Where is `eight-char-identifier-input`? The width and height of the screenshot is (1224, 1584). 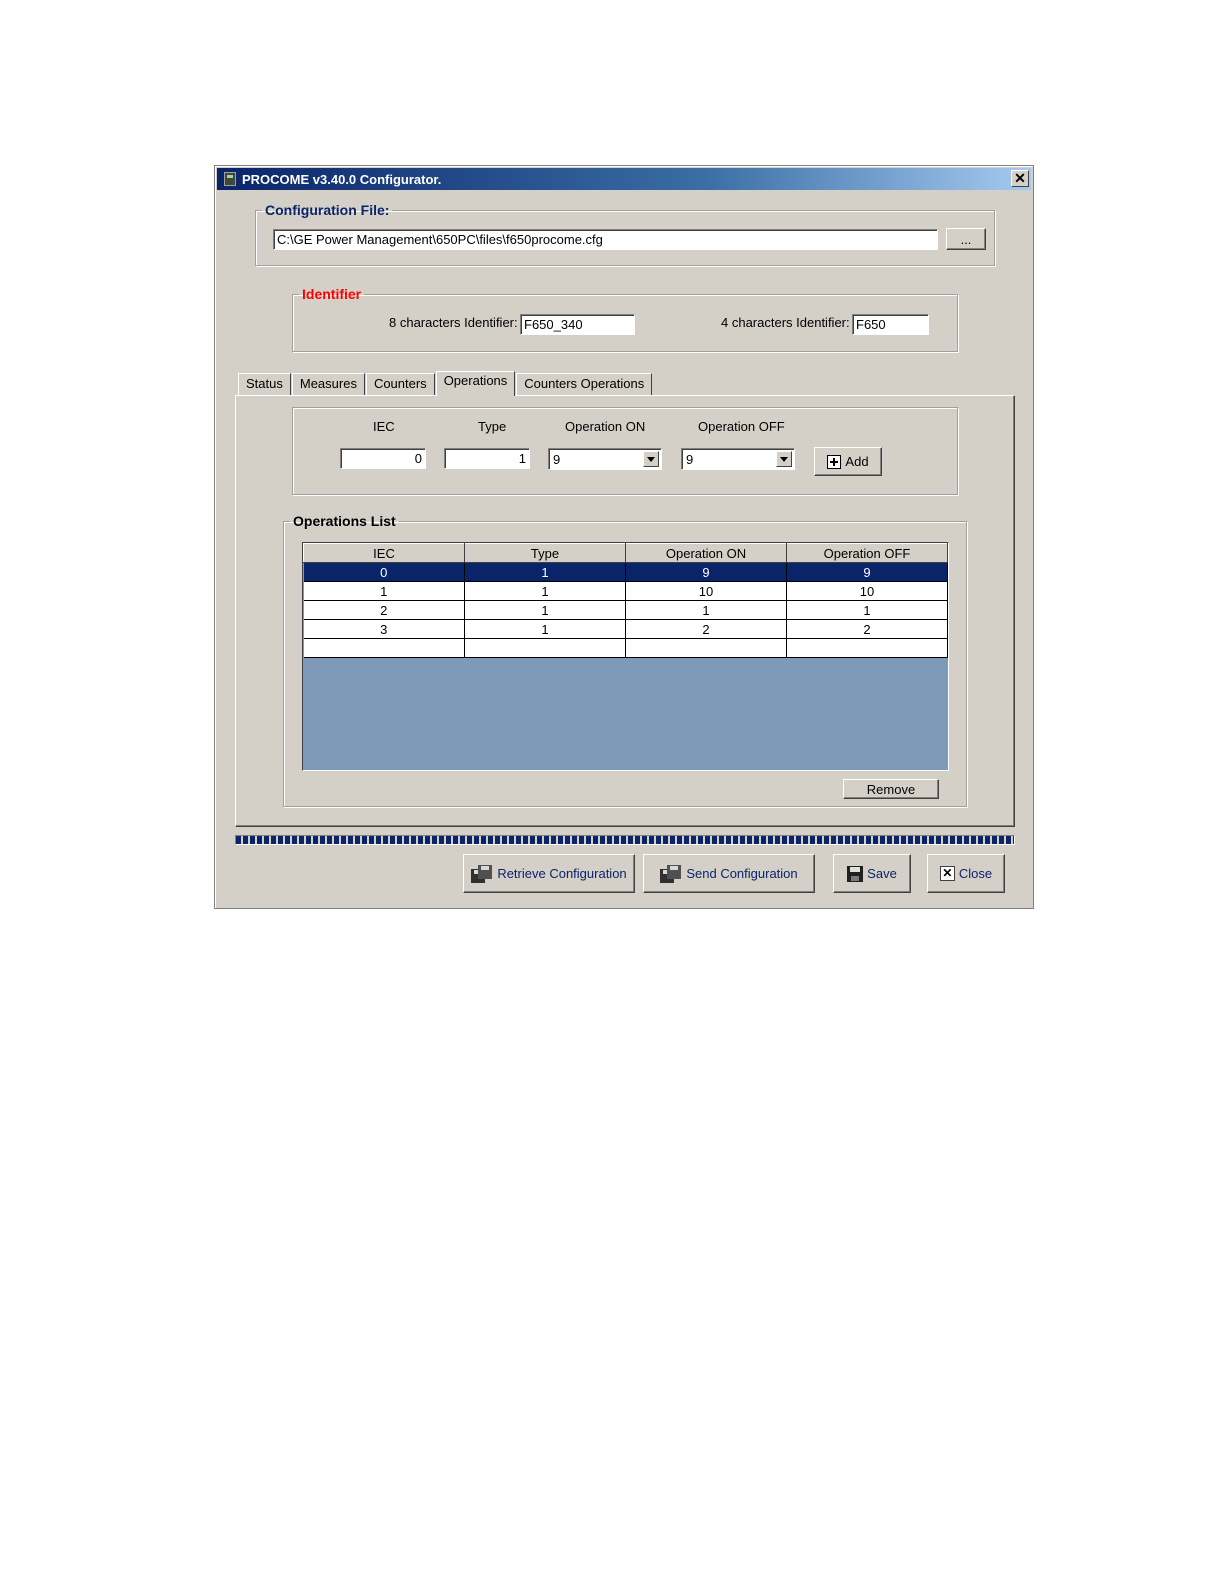 eight-char-identifier-input is located at coordinates (577, 324).